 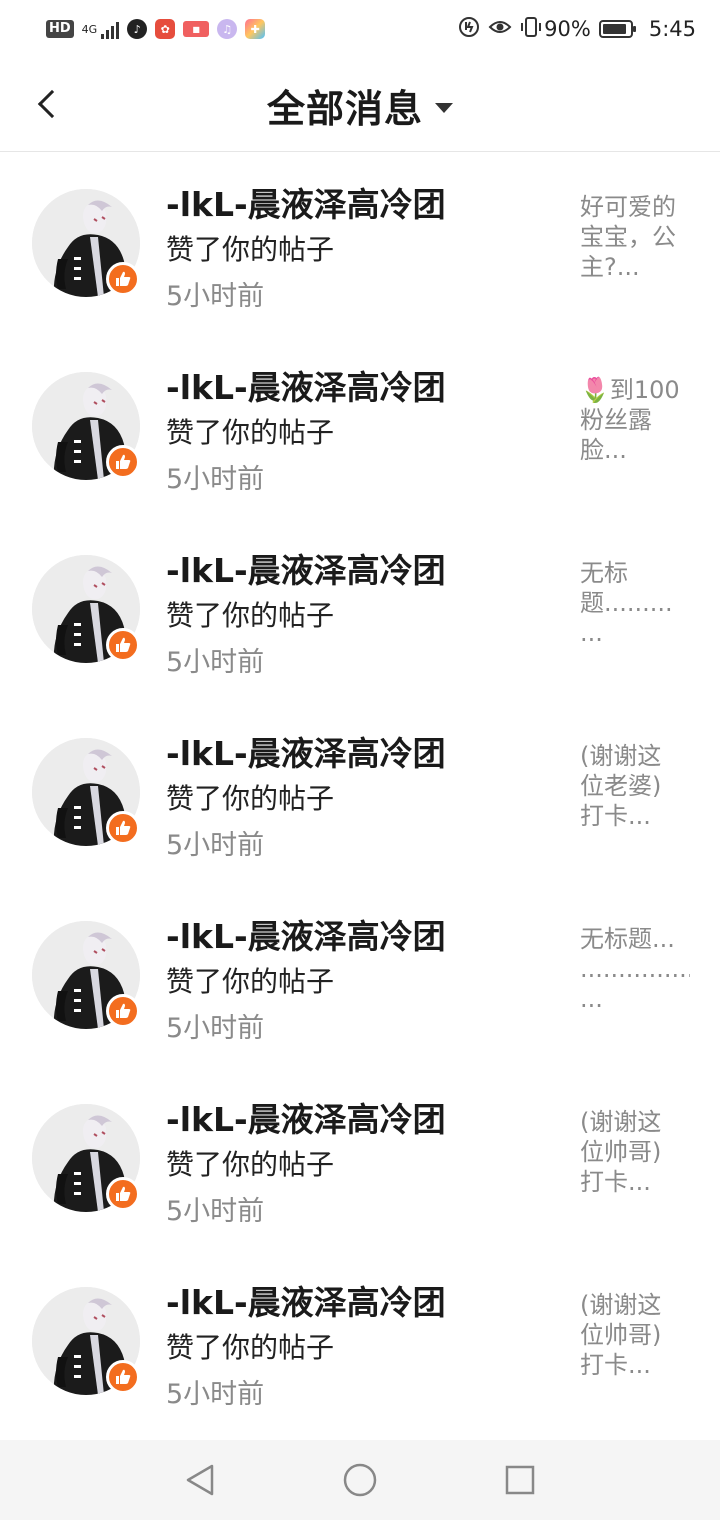 I want to click on vibrate-icon, so click(x=531, y=29).